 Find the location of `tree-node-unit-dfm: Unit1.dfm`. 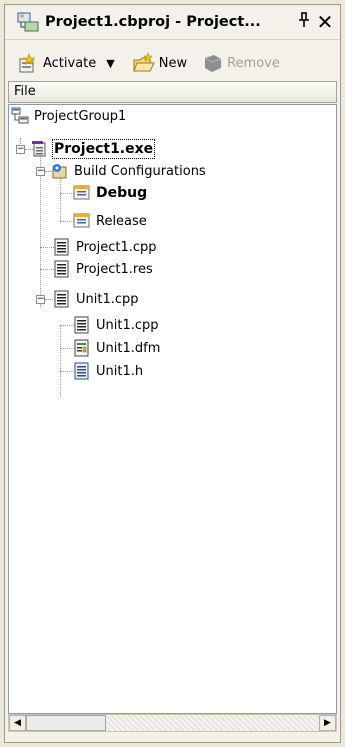

tree-node-unit-dfm: Unit1.dfm is located at coordinates (116, 348).